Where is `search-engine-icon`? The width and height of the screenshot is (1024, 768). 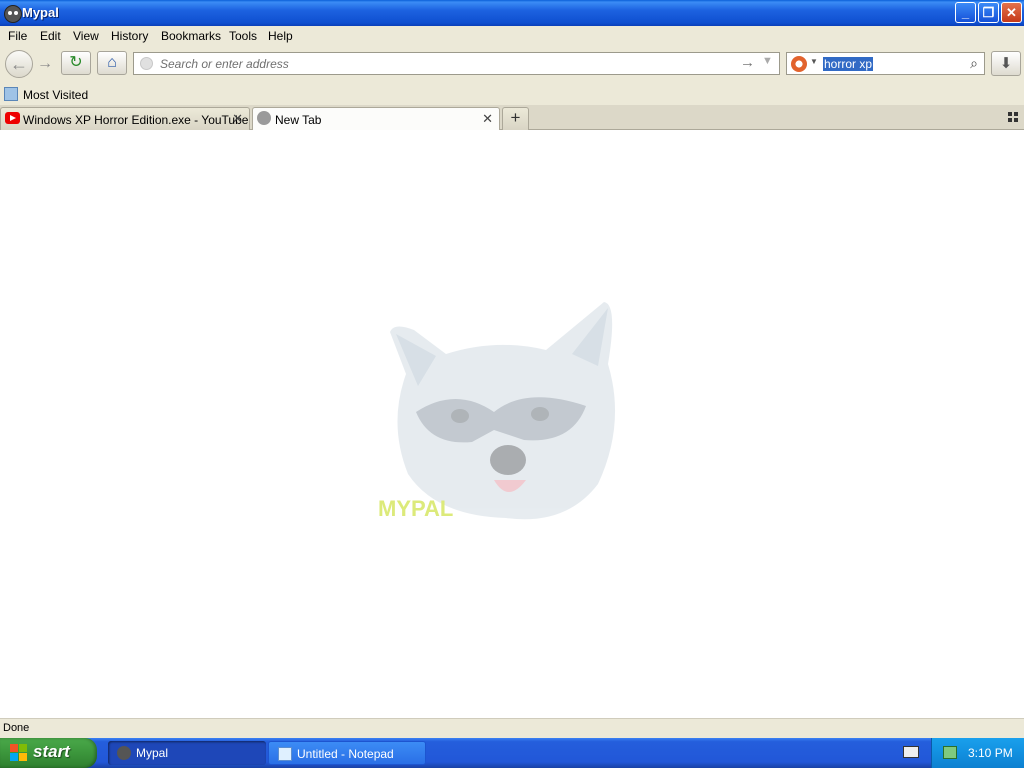 search-engine-icon is located at coordinates (799, 64).